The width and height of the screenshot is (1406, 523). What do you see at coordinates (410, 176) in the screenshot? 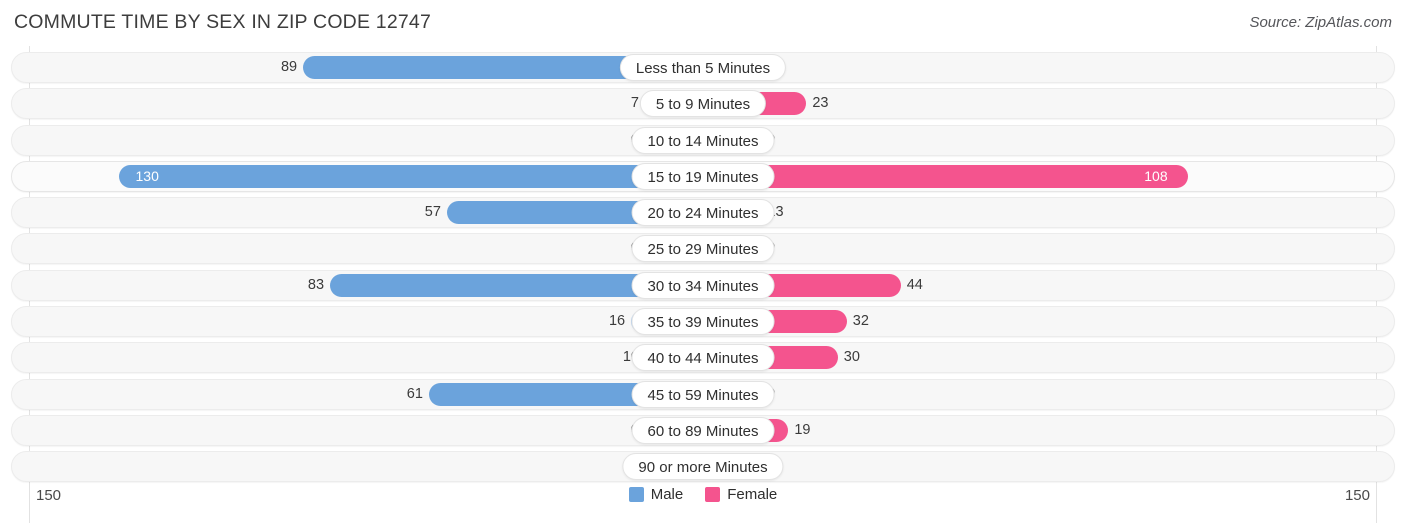
I see `bar-male` at bounding box center [410, 176].